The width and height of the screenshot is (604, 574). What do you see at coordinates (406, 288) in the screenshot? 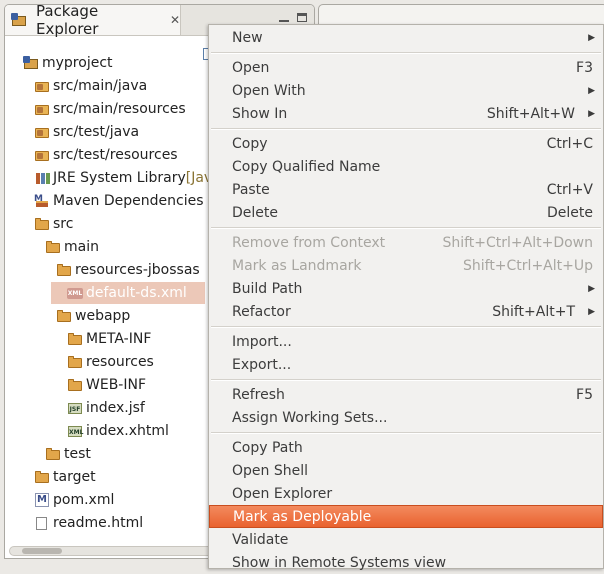
I see `menu-item-build-path: Build Path ▶` at bounding box center [406, 288].